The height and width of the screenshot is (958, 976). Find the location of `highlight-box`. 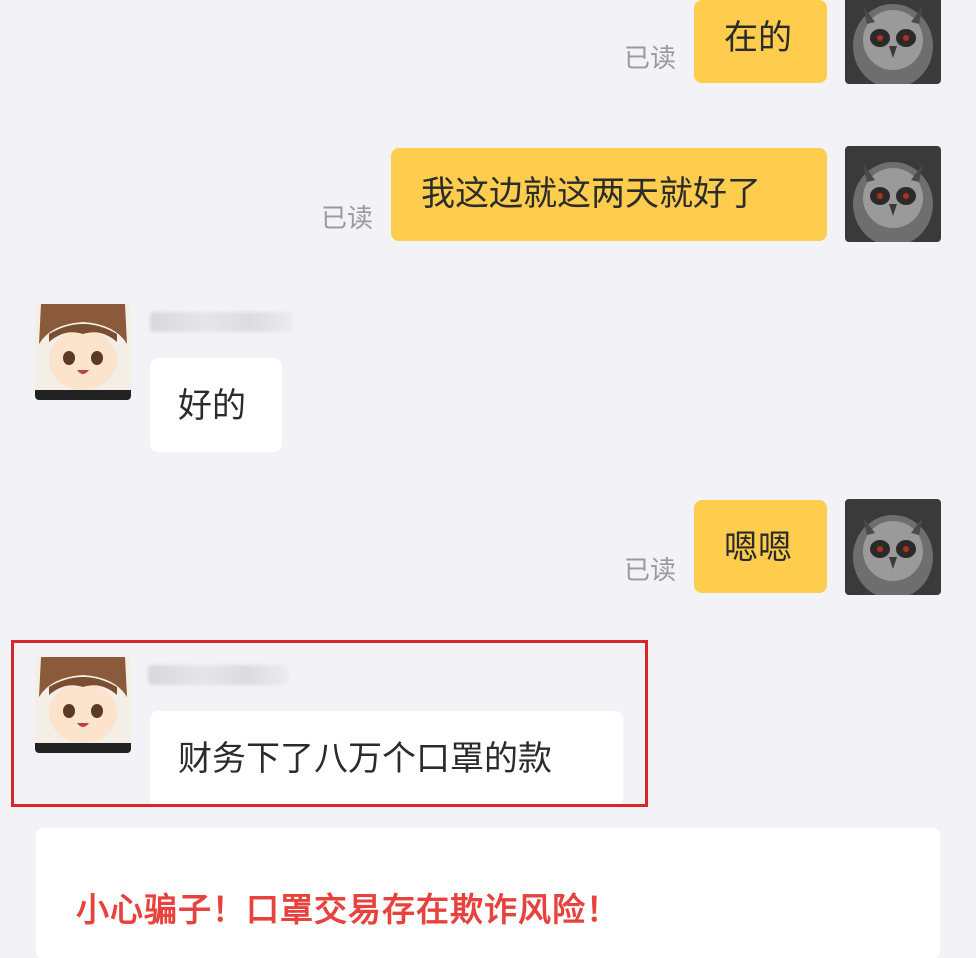

highlight-box is located at coordinates (329, 723).